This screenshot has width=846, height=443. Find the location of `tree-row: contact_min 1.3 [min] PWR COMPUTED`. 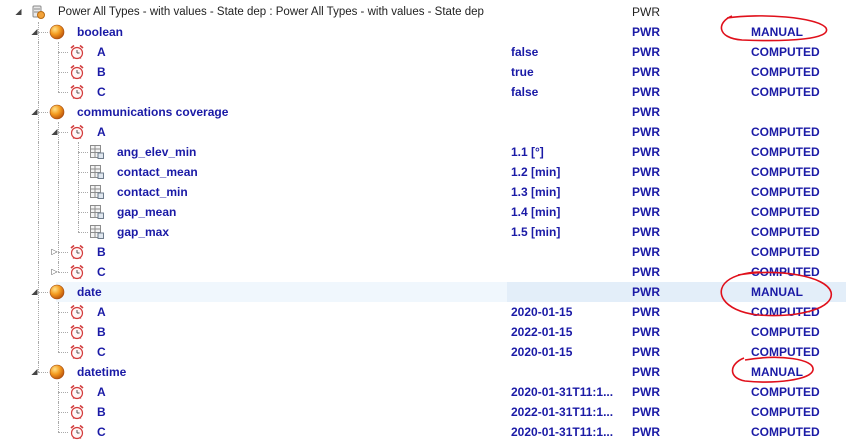

tree-row: contact_min 1.3 [min] PWR COMPUTED is located at coordinates (423, 192).